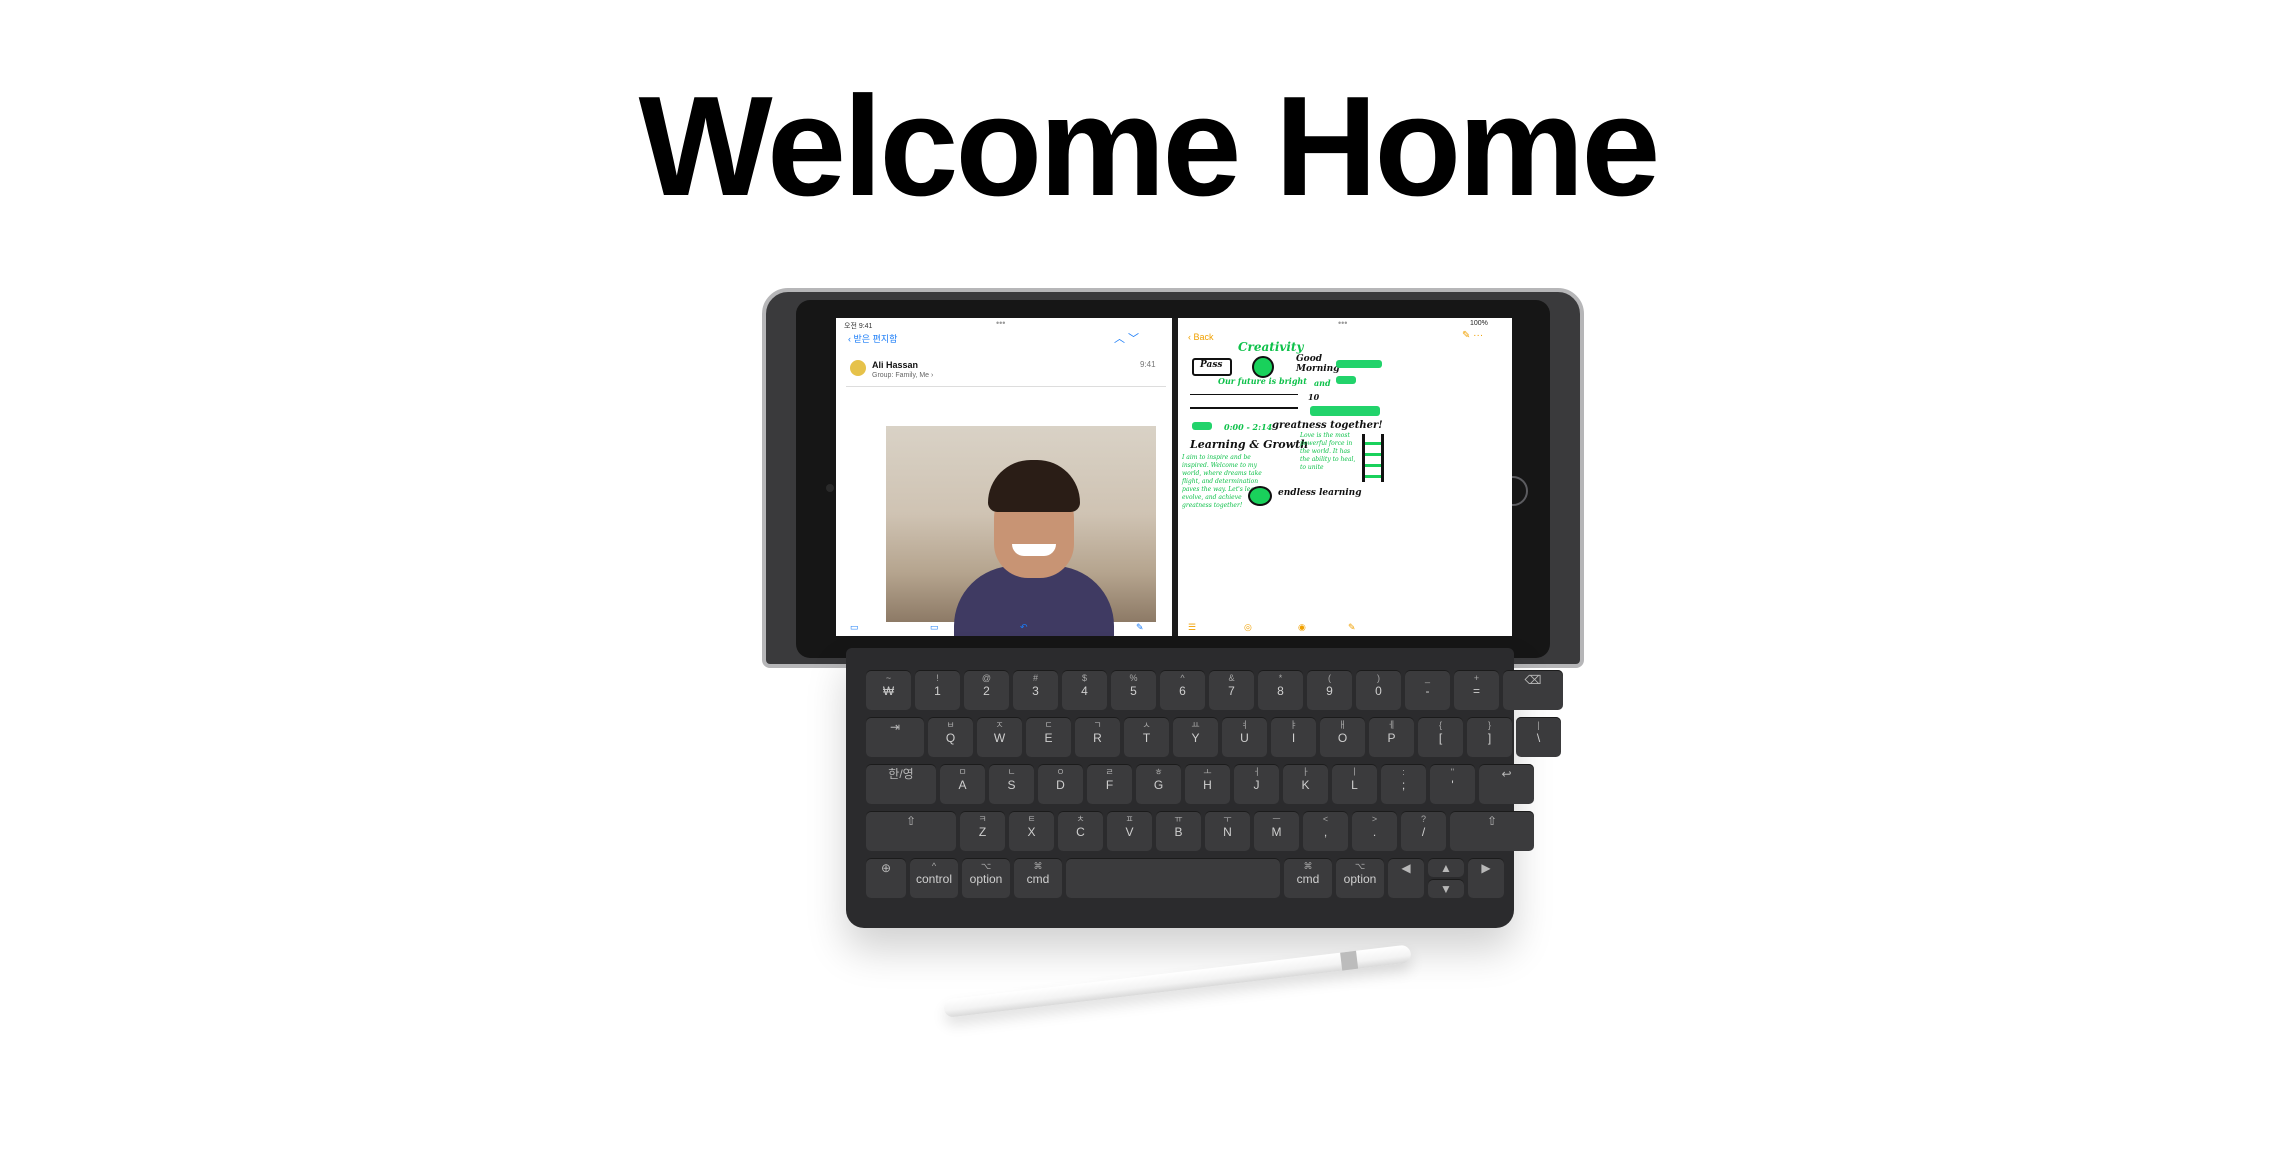 The image size is (2296, 1160). What do you see at coordinates (1280, 690) in the screenshot?
I see `key-8: * 8` at bounding box center [1280, 690].